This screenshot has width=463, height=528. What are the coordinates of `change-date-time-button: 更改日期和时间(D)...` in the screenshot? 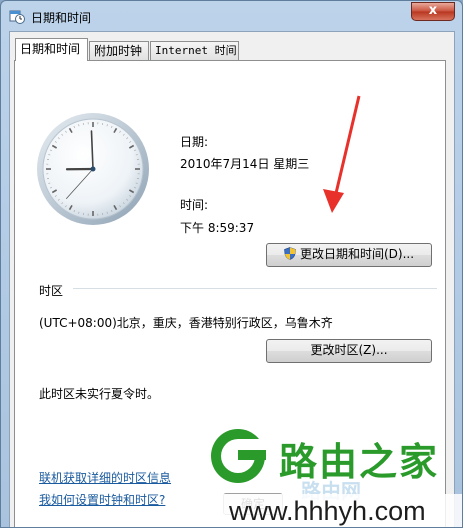 It's located at (349, 255).